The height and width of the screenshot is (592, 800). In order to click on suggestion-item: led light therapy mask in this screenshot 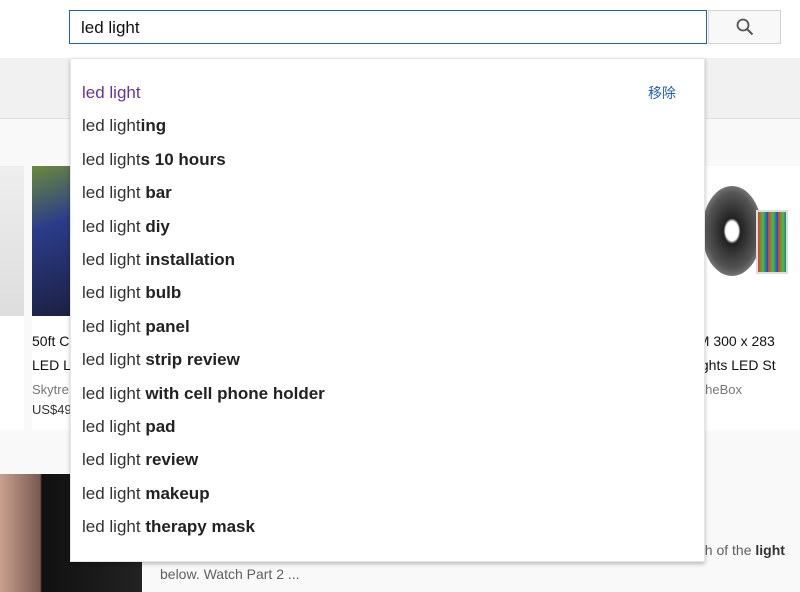, I will do `click(168, 527)`.